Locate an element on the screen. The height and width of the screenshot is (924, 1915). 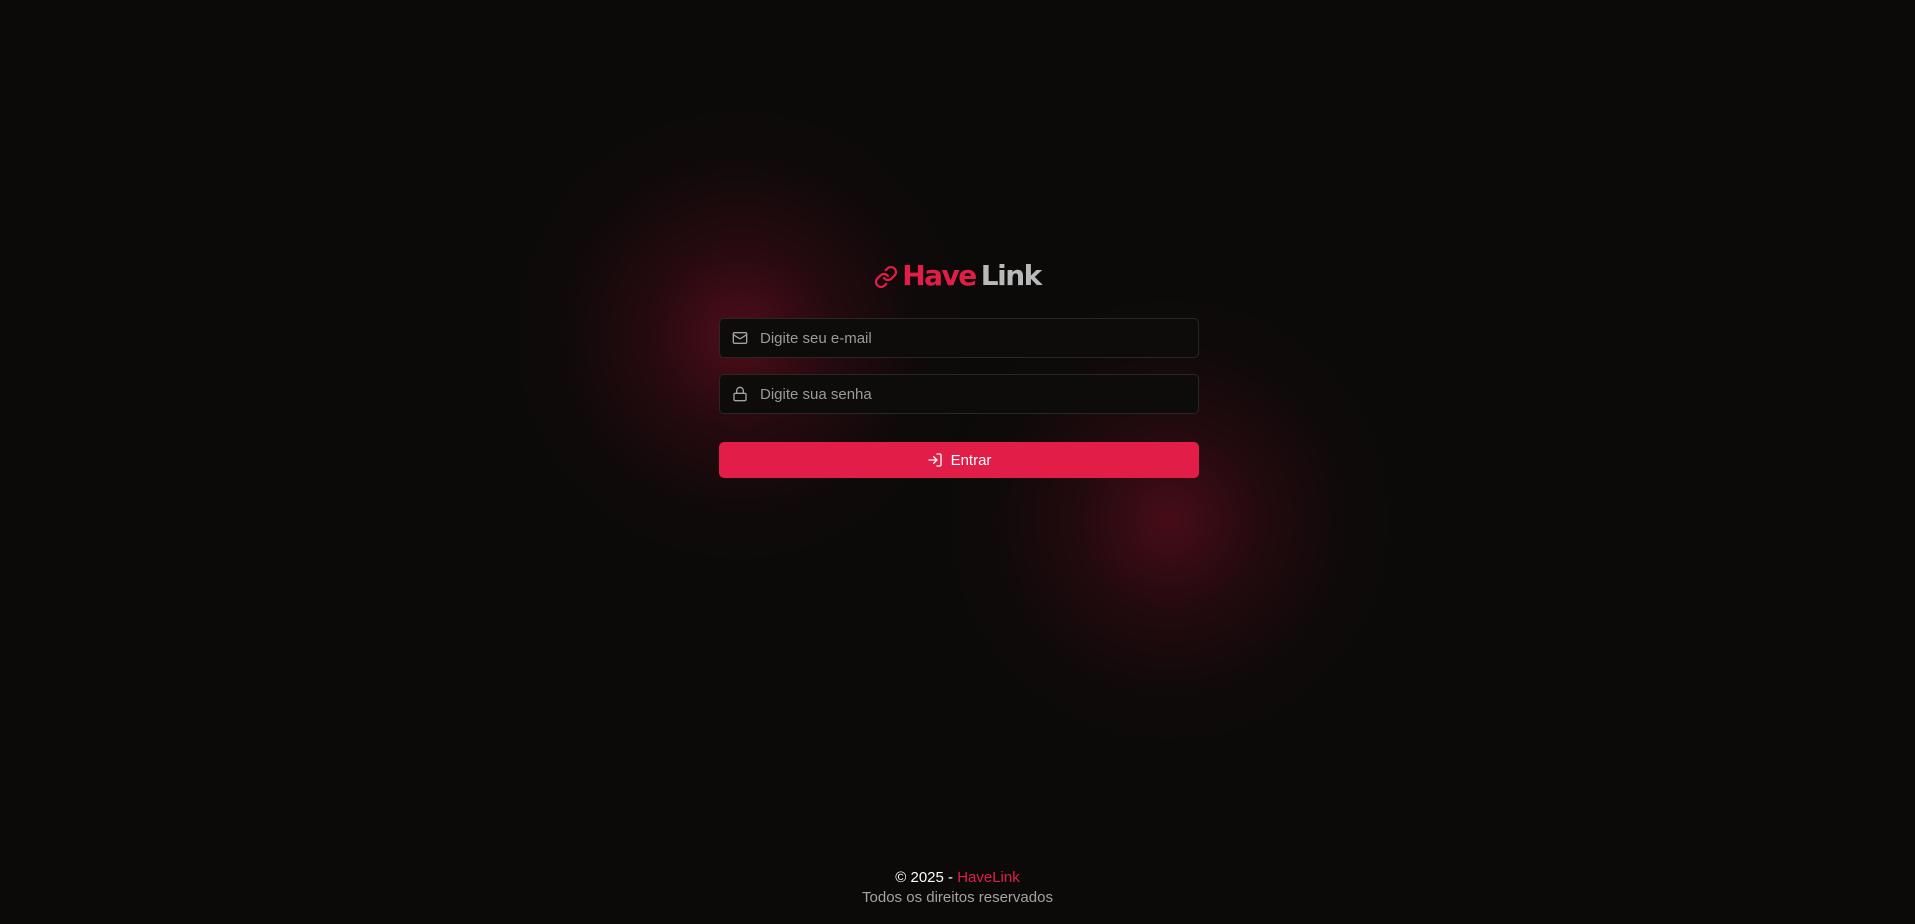
copyright-text: © 2025 - is located at coordinates (926, 877).